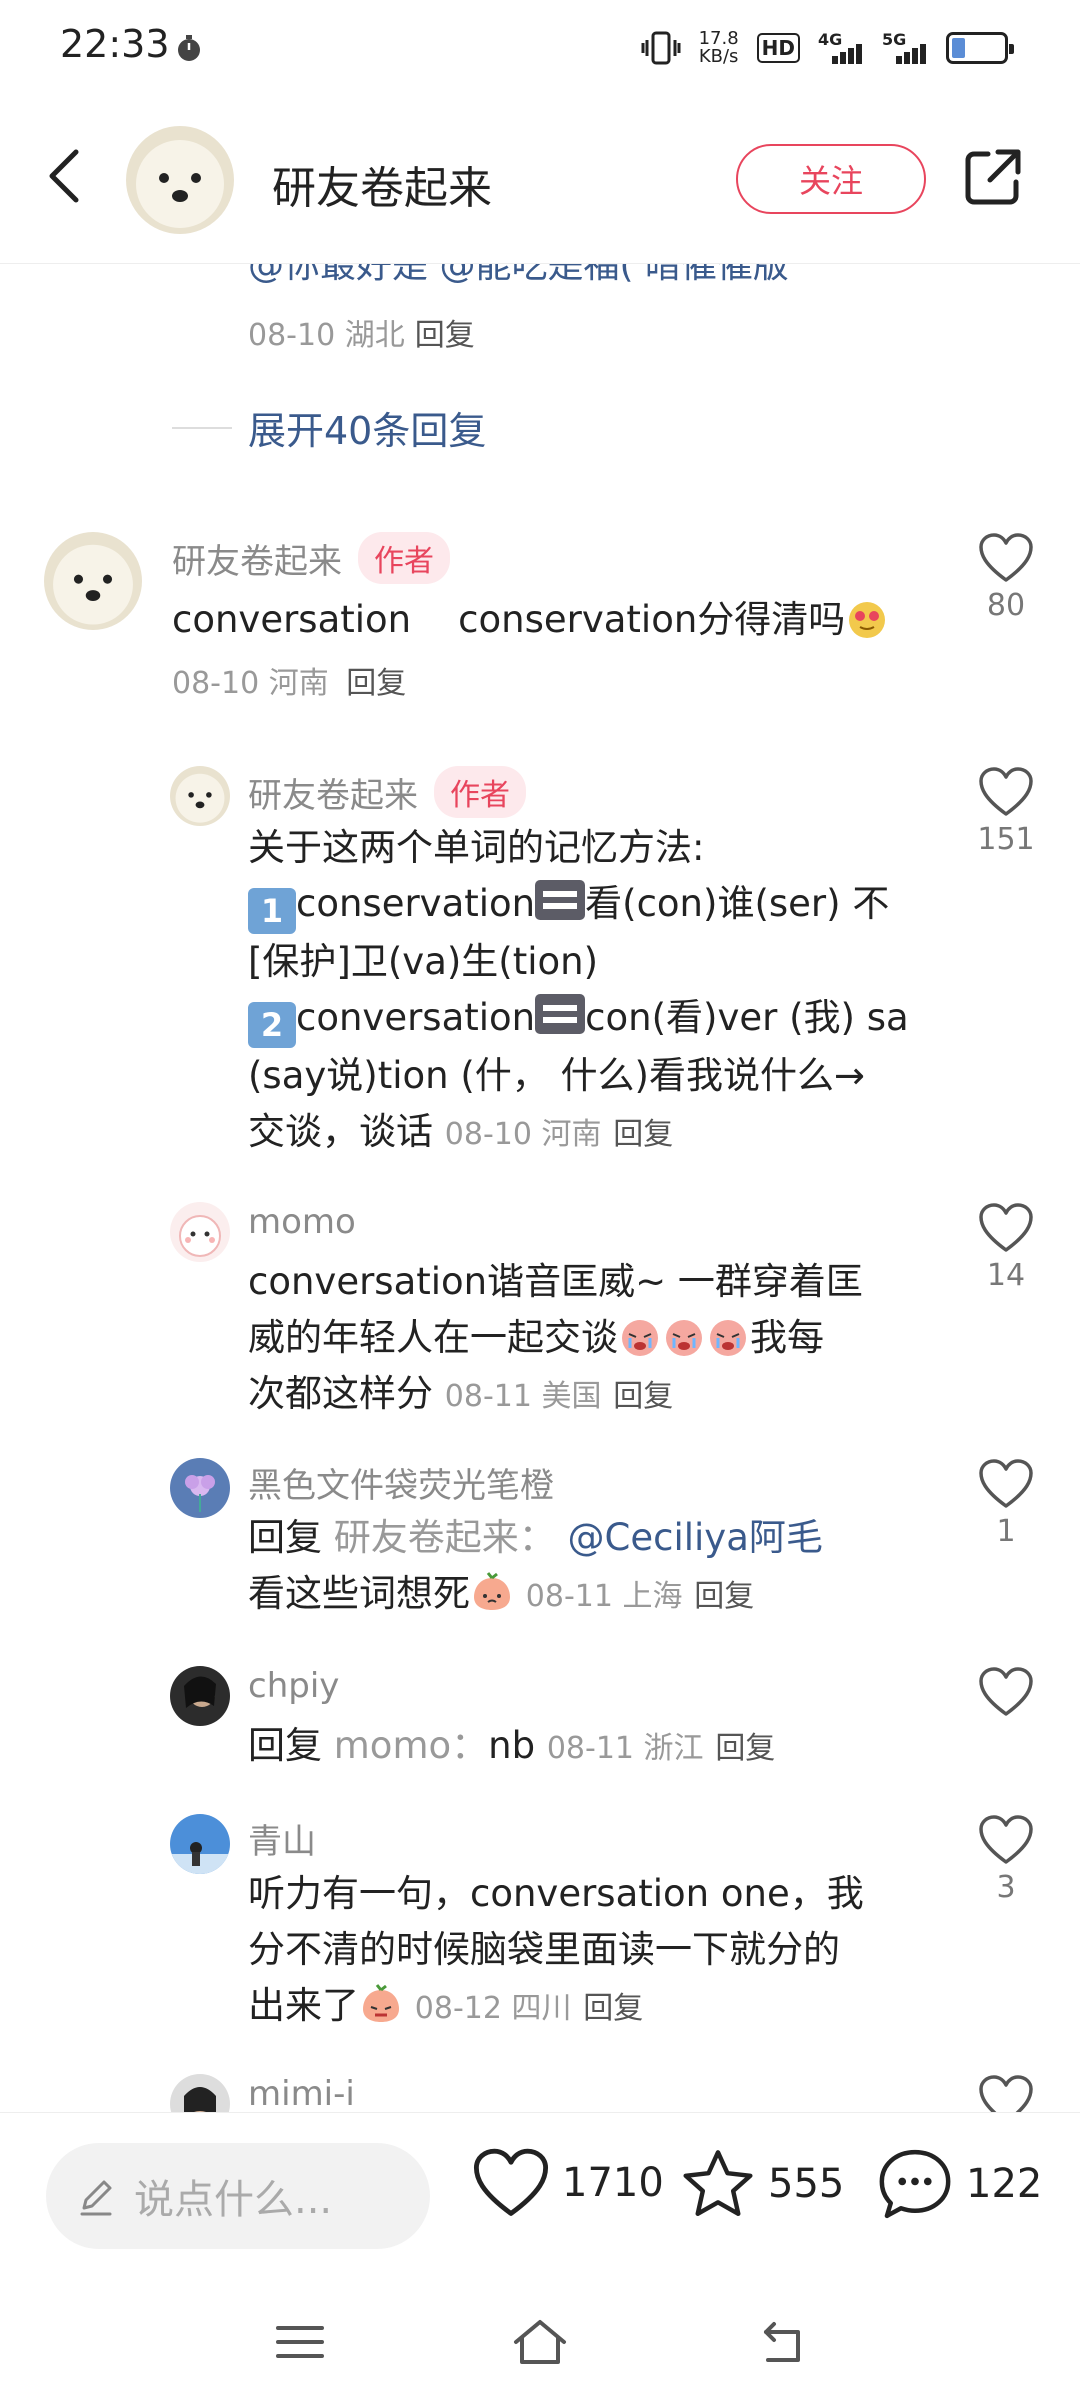 Image resolution: width=1080 pixels, height=2404 pixels. Describe the element at coordinates (411, 1745) in the screenshot. I see `reply-target: momo：` at that location.